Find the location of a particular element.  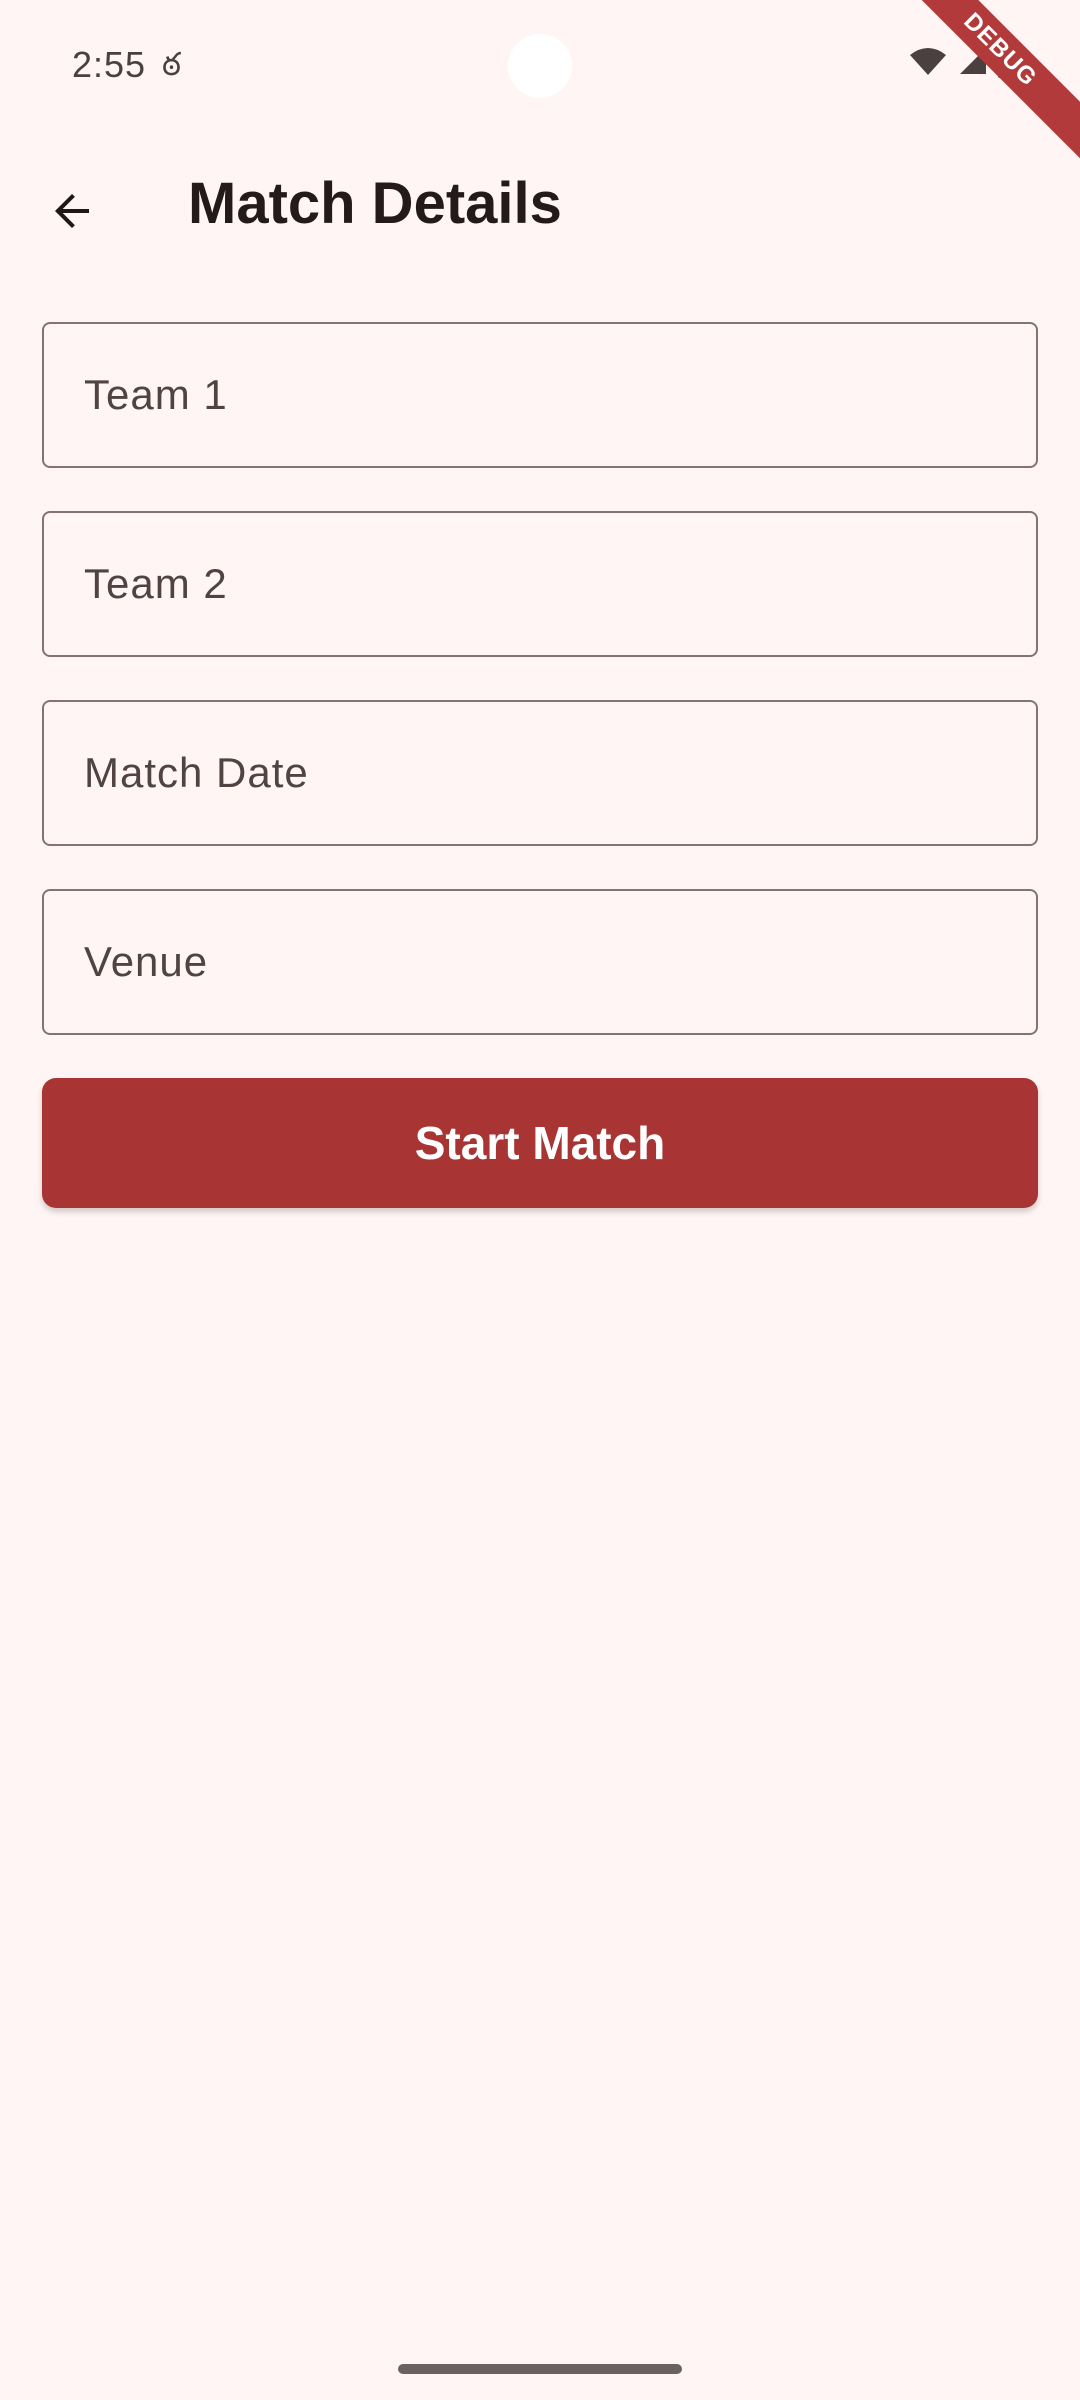

team-2-label: Team 2 is located at coordinates (156, 583).